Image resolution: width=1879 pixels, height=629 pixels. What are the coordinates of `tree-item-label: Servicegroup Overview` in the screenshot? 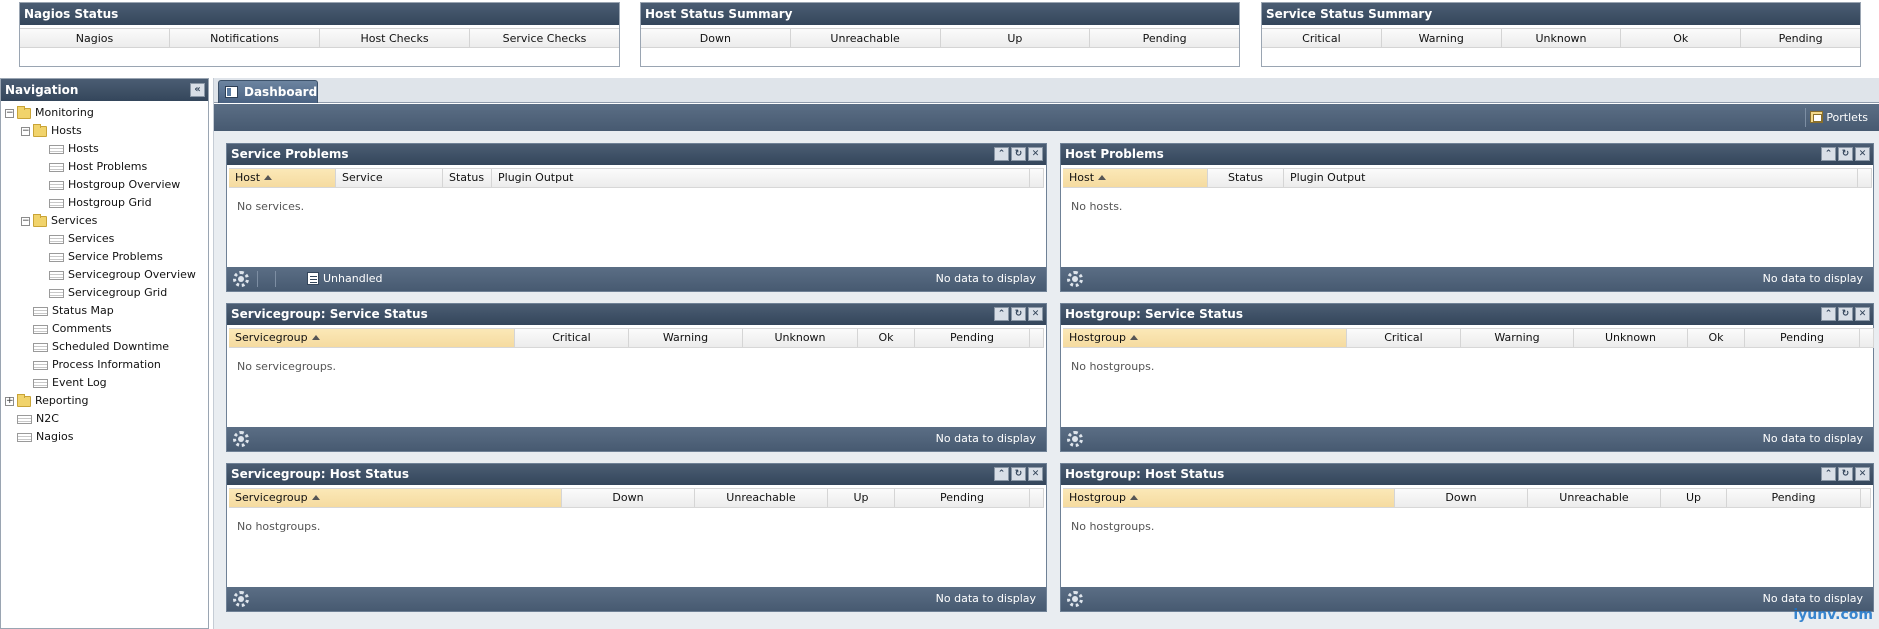 It's located at (132, 275).